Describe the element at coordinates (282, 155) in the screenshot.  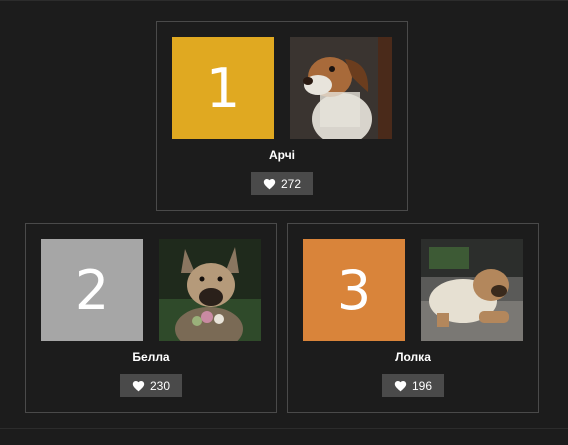
I see `dog-name: Арчі` at that location.